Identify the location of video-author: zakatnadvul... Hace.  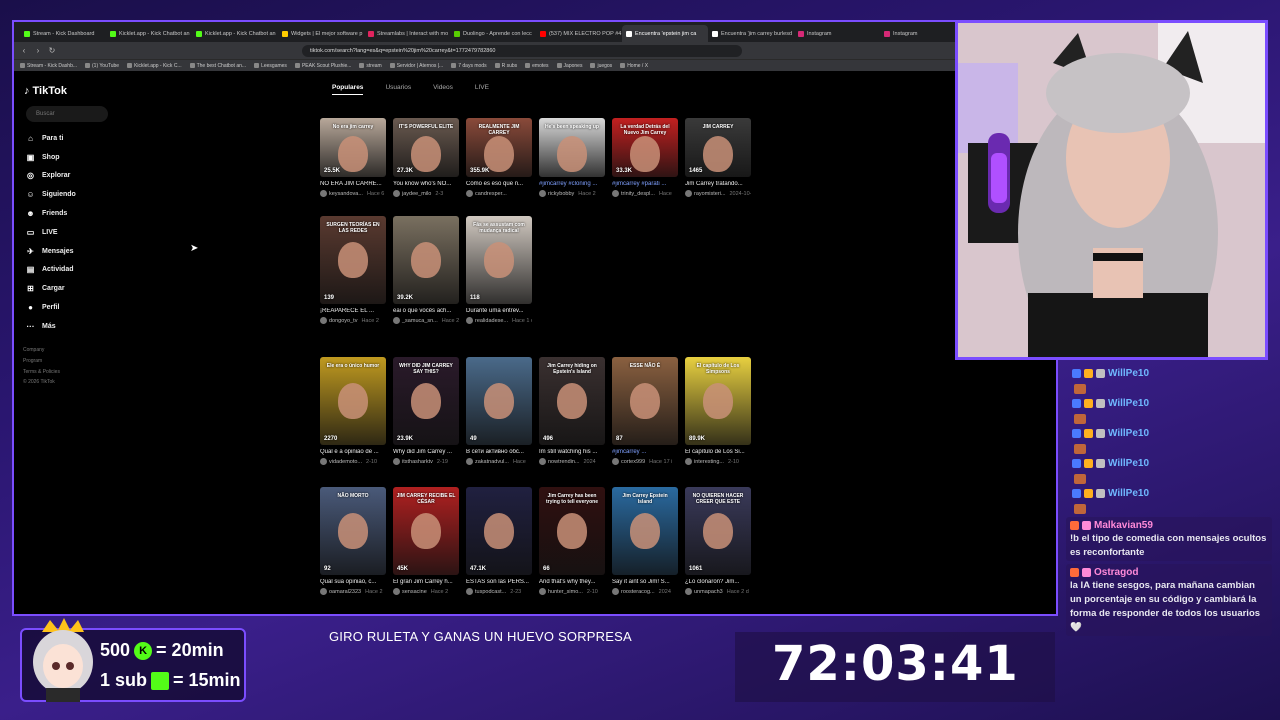
(499, 461).